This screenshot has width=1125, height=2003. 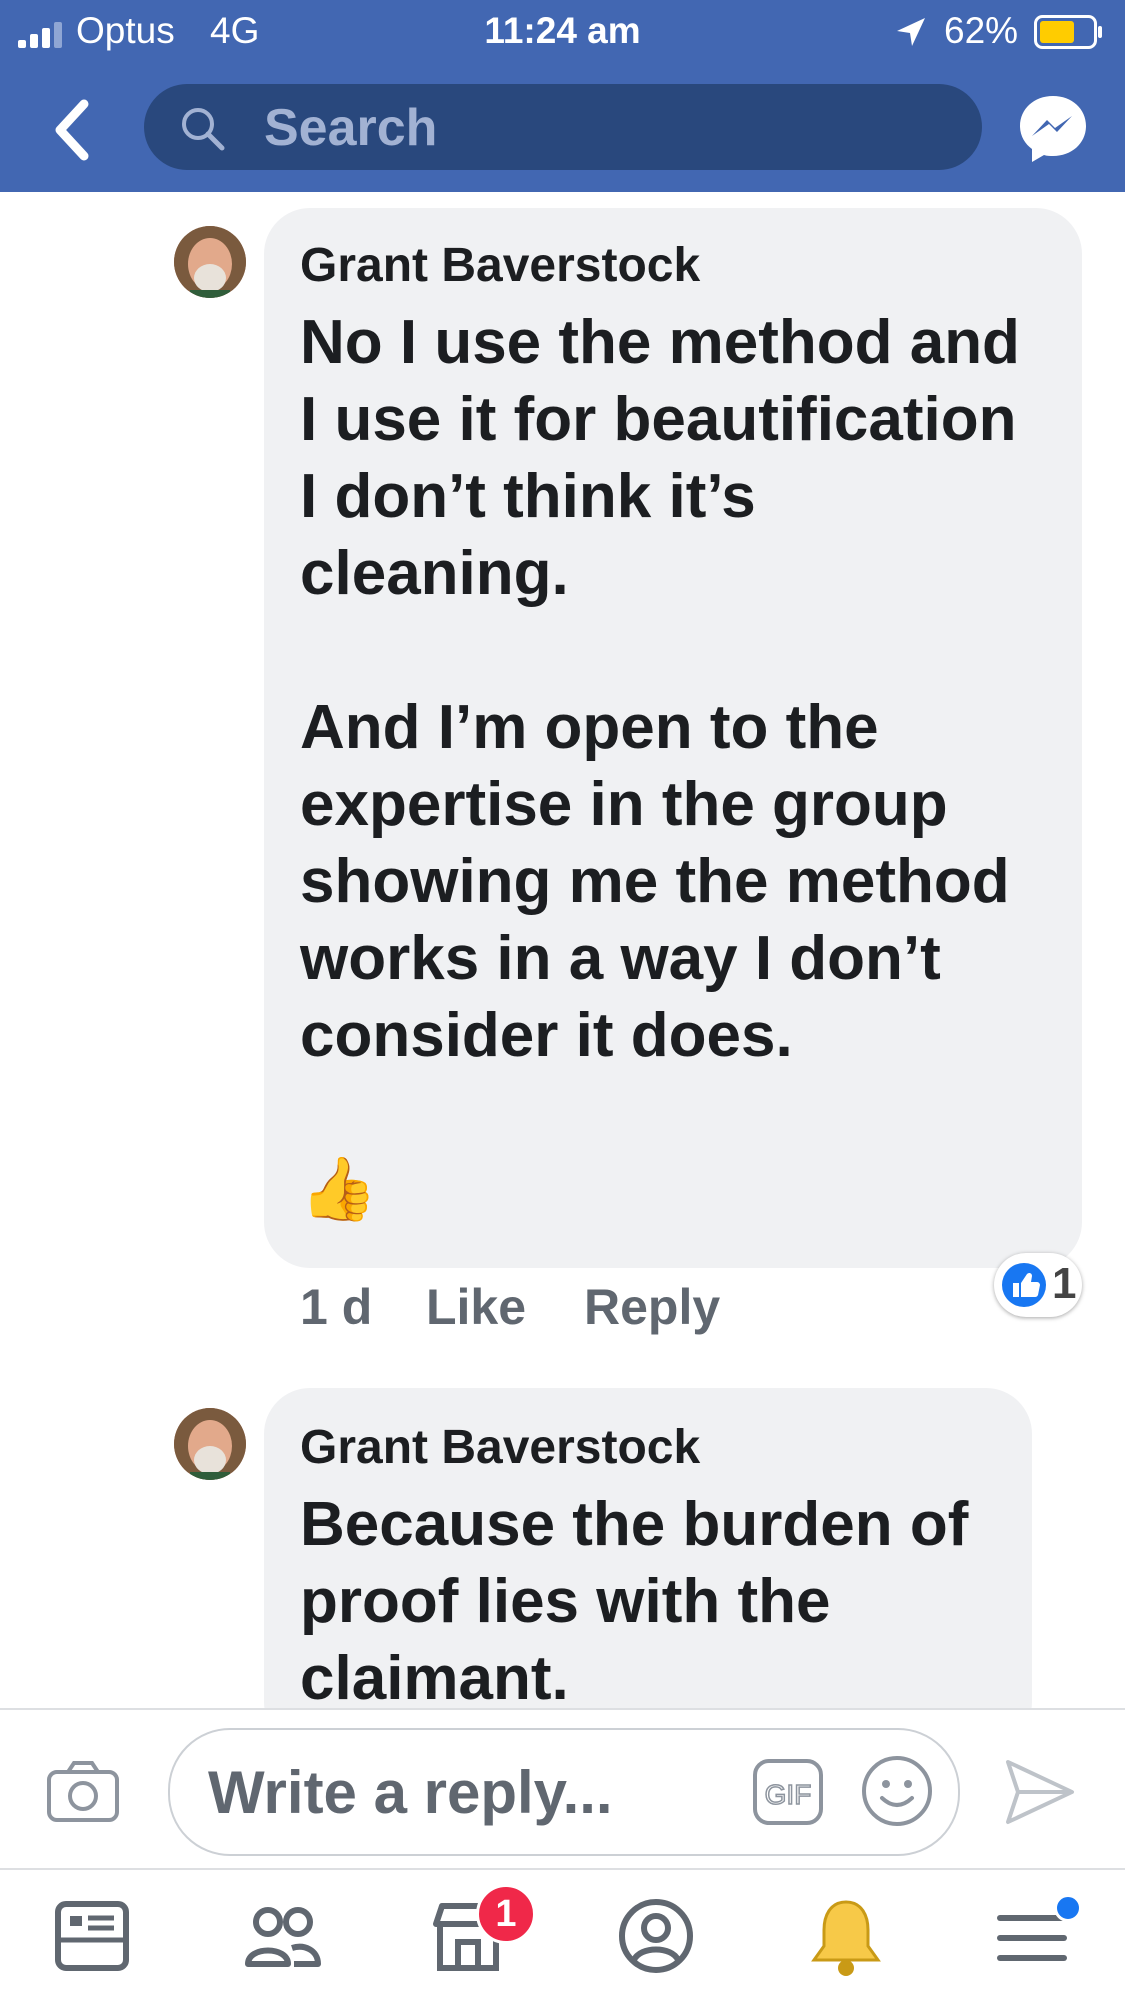 What do you see at coordinates (203, 129) in the screenshot?
I see `search-icon` at bounding box center [203, 129].